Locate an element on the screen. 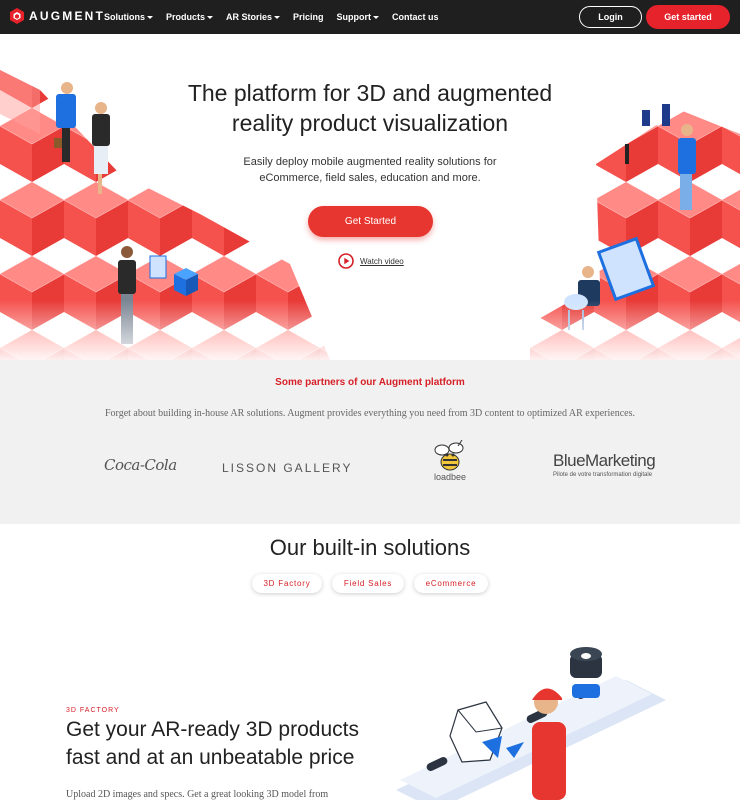 The image size is (740, 800). solutions-tabs: 3D Factory Field Sales eCommerce is located at coordinates (370, 583).